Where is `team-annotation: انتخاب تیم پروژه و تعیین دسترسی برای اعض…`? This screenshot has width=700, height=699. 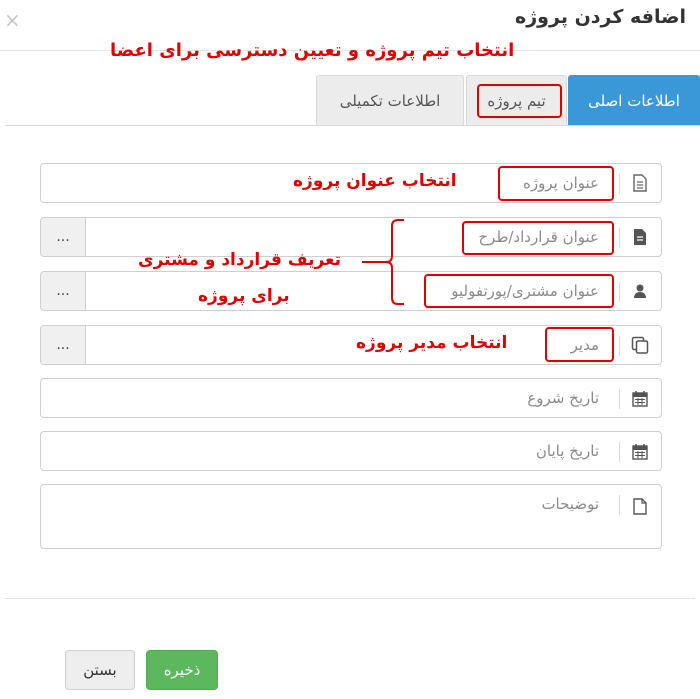
team-annotation: انتخاب تیم پروژه و تعیین دسترسی برای اعض… is located at coordinates (312, 50).